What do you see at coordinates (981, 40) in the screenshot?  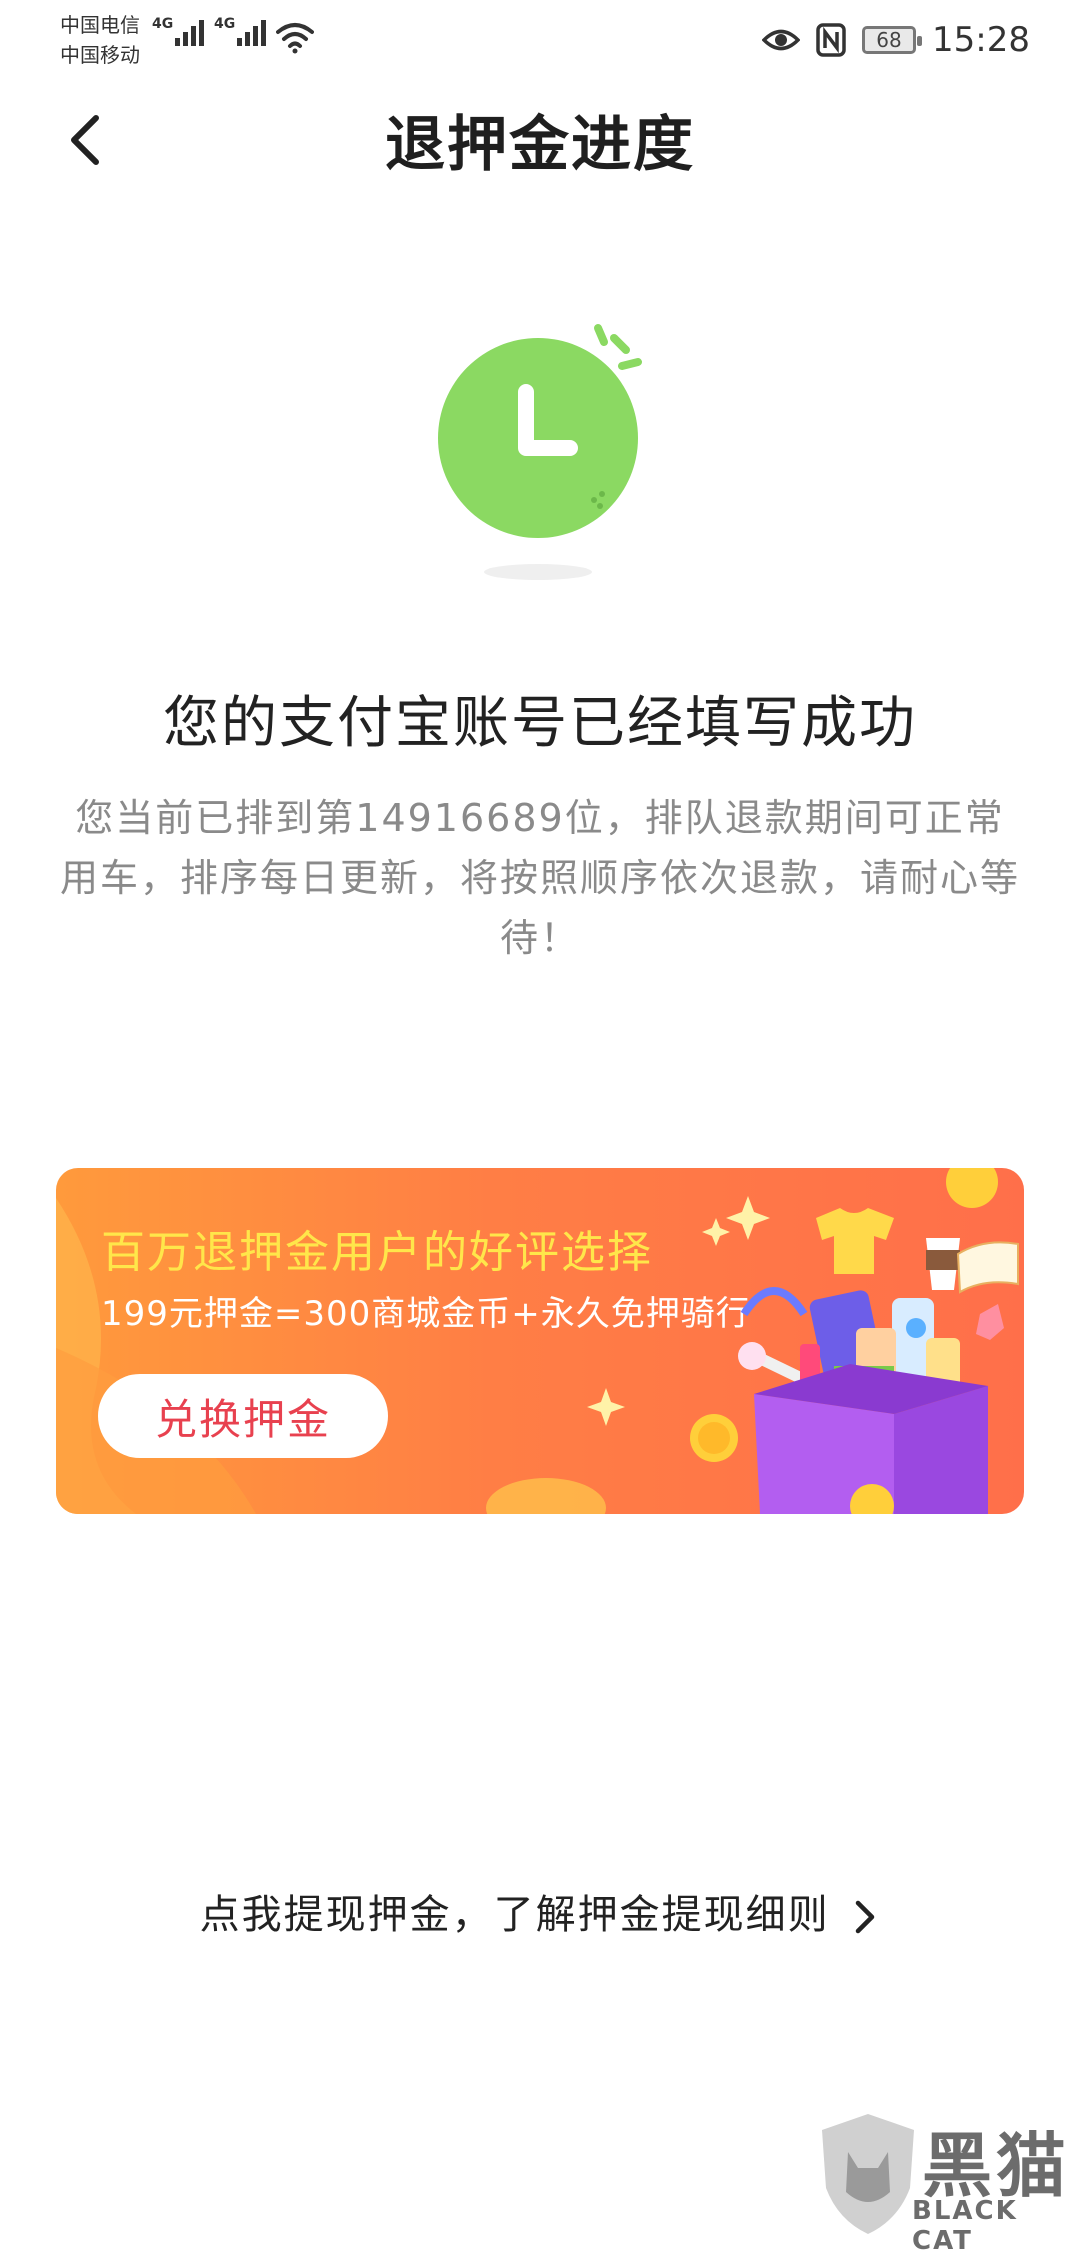 I see `clock-time: 15:28` at bounding box center [981, 40].